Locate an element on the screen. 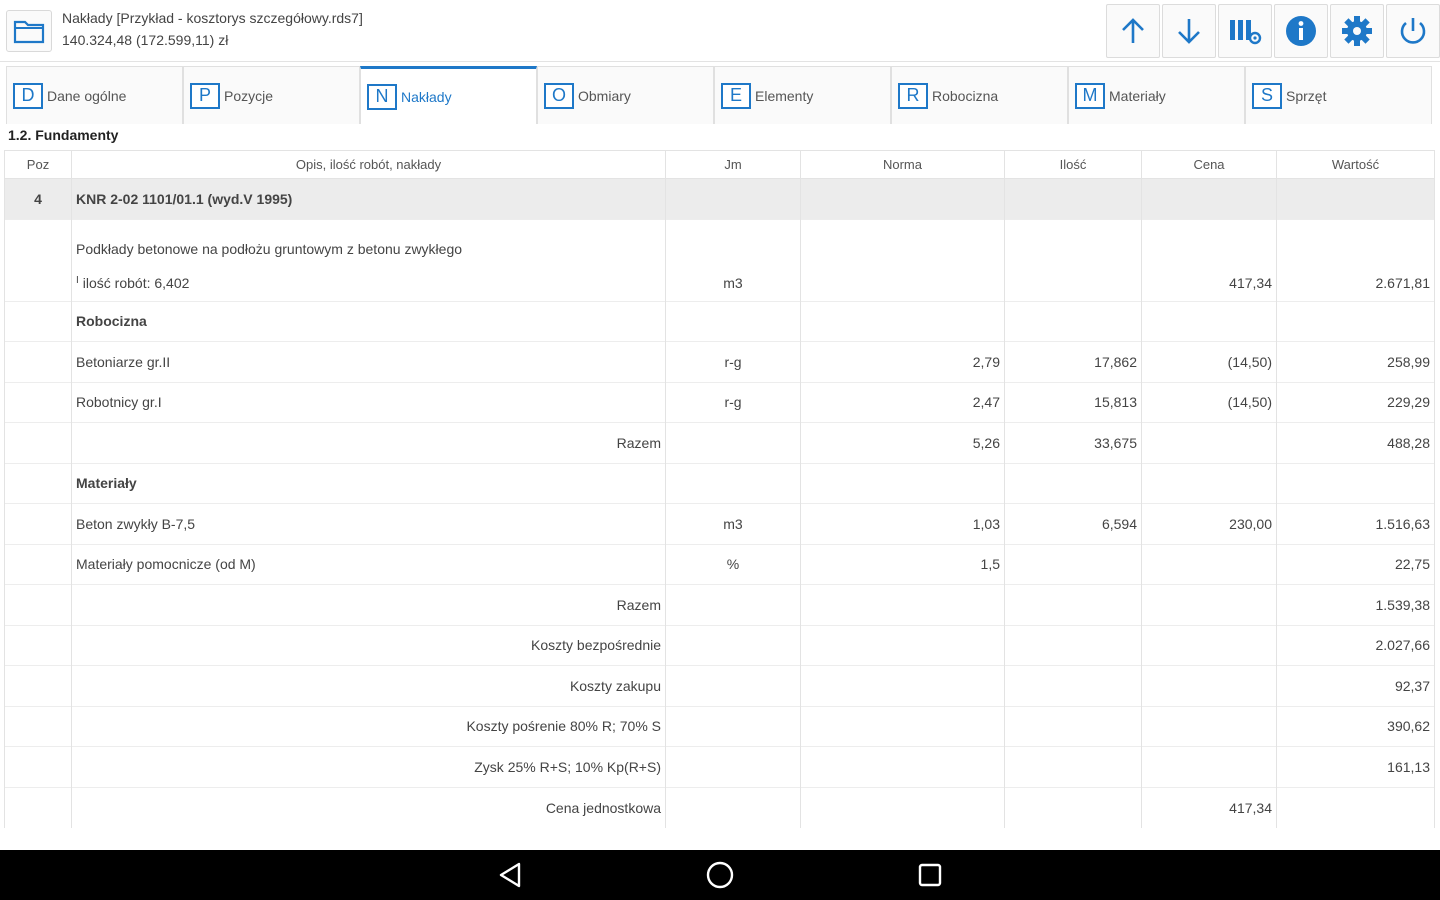  quantity-cell: 33,675 is located at coordinates (1073, 442).